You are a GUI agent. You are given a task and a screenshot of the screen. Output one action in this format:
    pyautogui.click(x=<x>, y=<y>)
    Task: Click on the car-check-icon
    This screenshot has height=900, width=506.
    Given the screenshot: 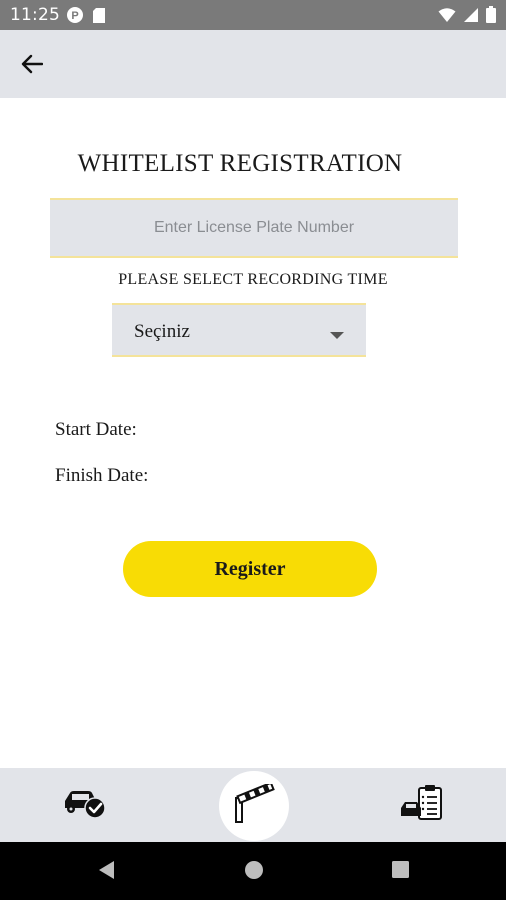 What is the action you would take?
    pyautogui.click(x=84, y=805)
    